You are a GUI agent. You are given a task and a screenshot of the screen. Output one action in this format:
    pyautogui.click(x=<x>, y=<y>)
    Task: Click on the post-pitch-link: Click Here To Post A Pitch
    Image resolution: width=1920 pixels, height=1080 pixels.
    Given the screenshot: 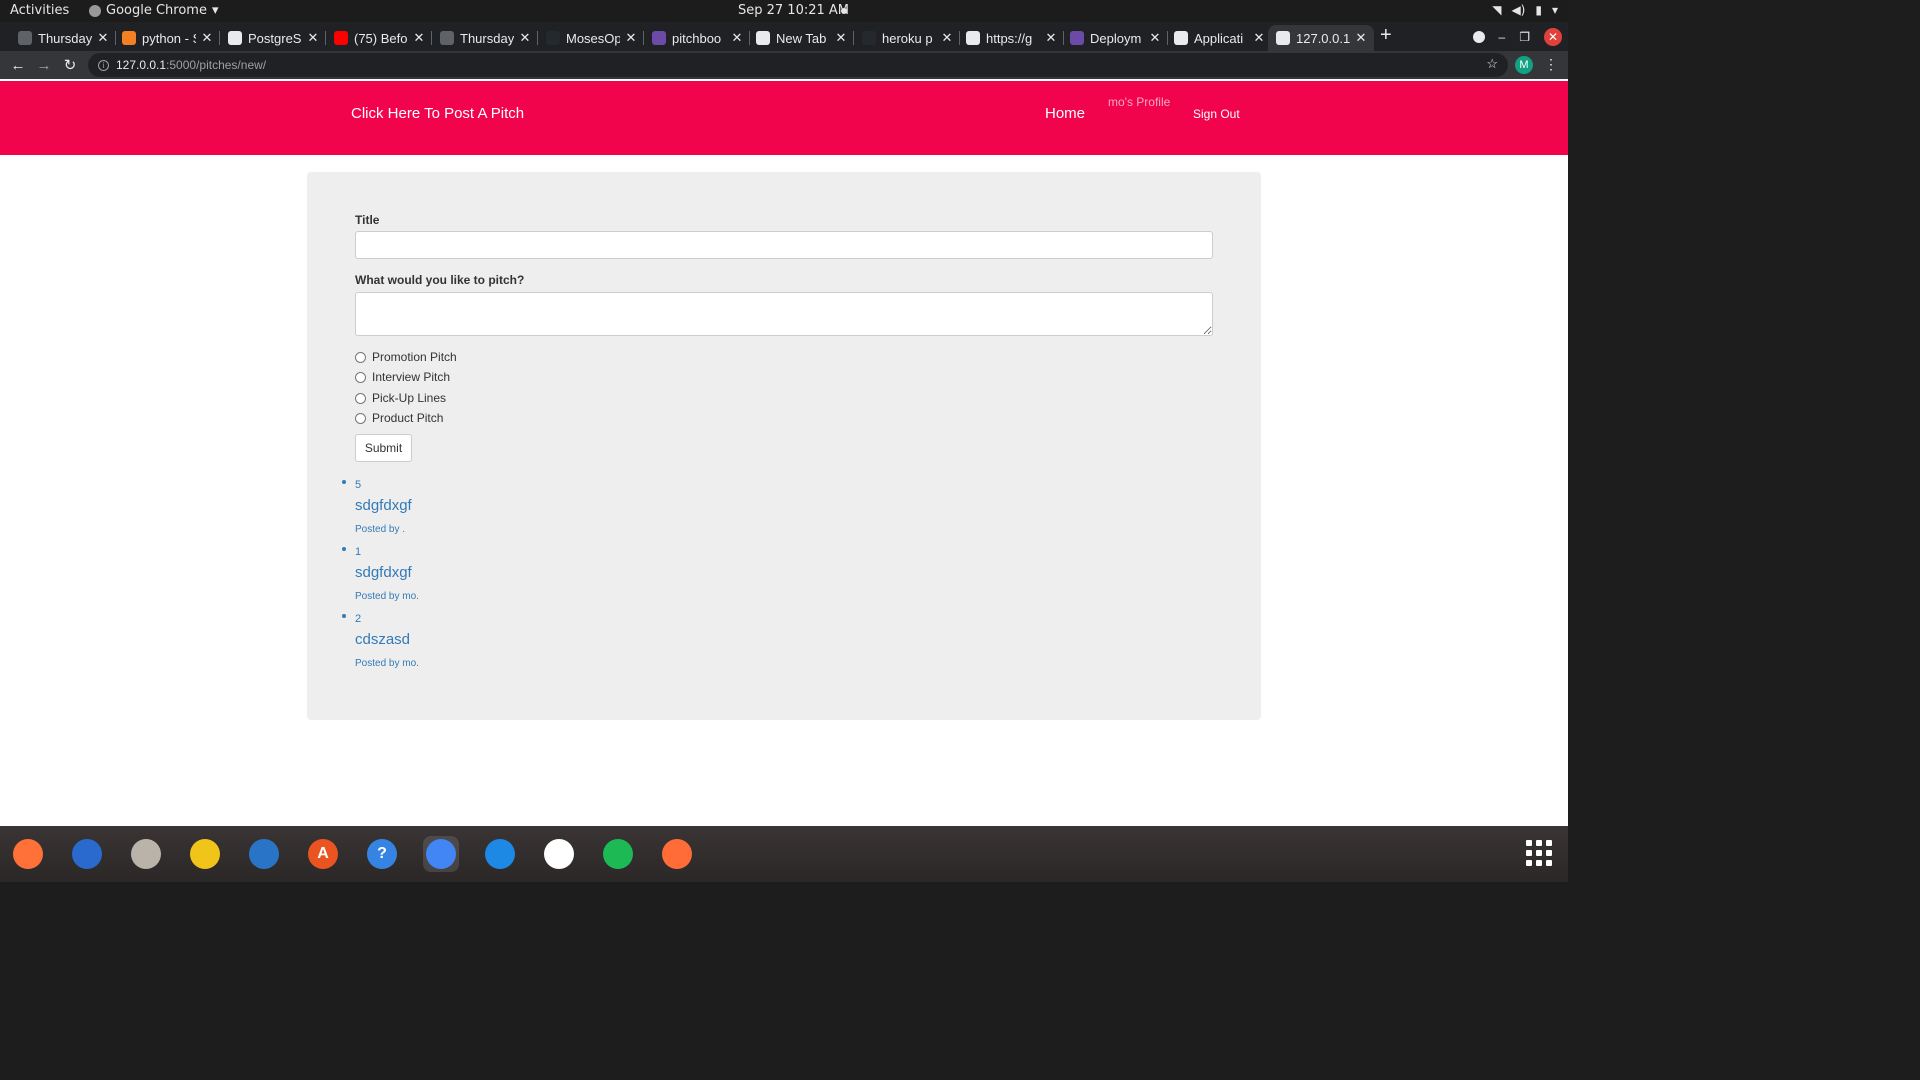 What is the action you would take?
    pyautogui.click(x=437, y=113)
    